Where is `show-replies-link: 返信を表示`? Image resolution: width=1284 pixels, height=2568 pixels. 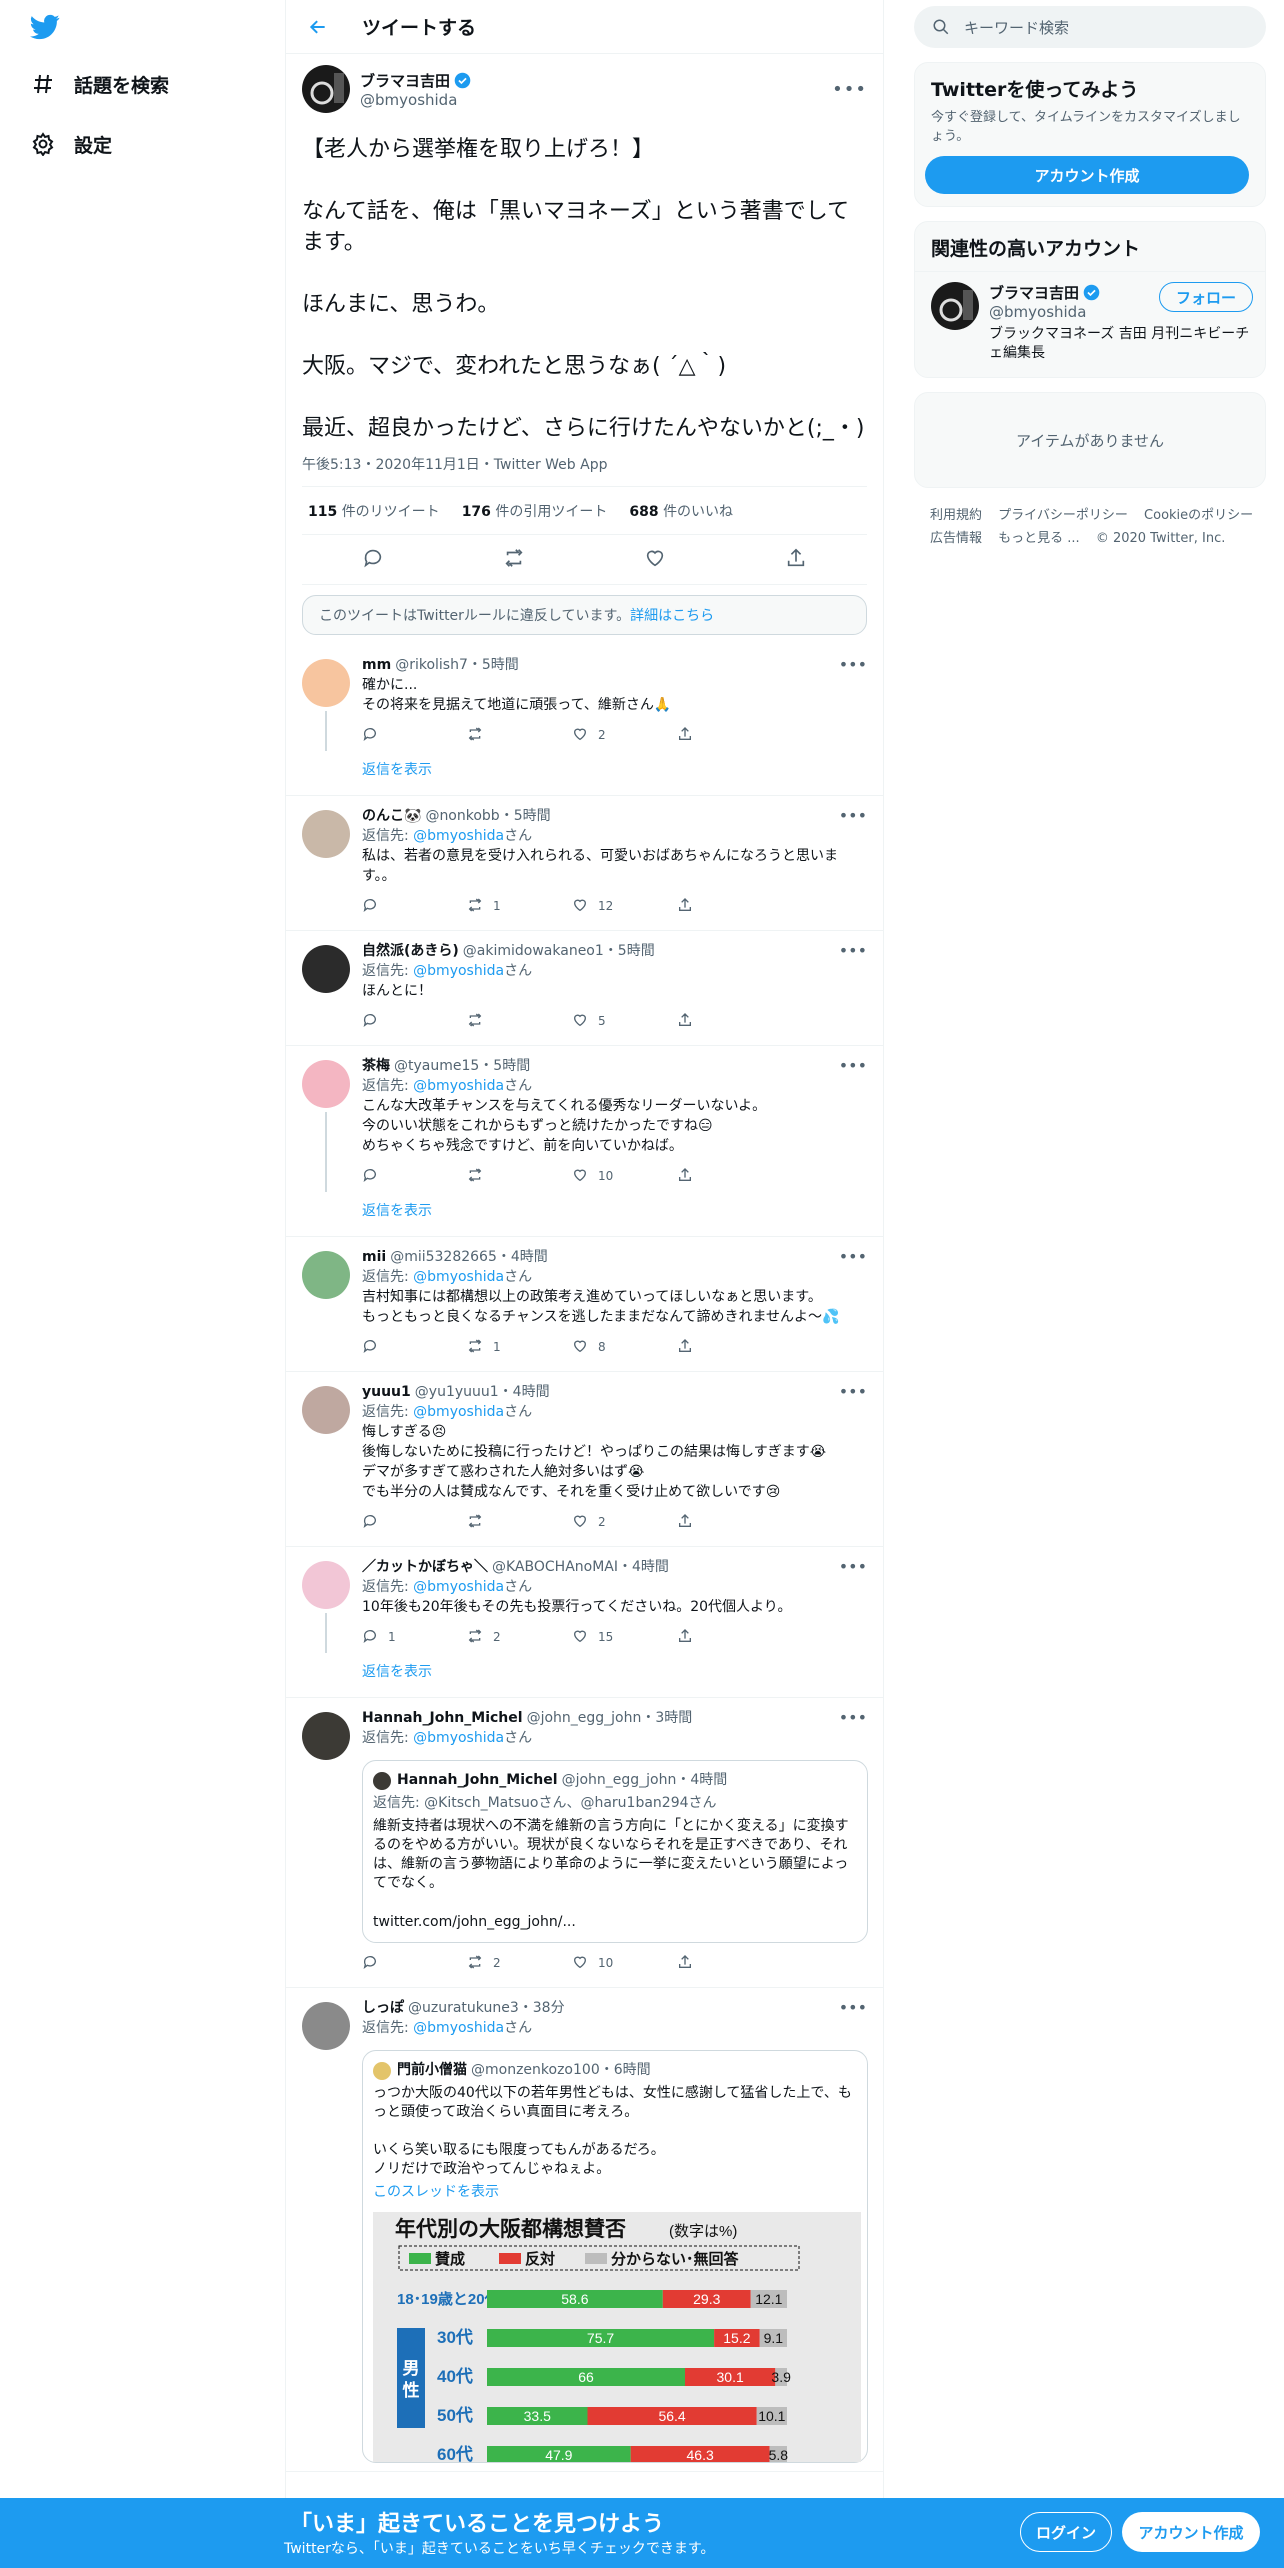
show-replies-link: 返信を表示 is located at coordinates (614, 1671).